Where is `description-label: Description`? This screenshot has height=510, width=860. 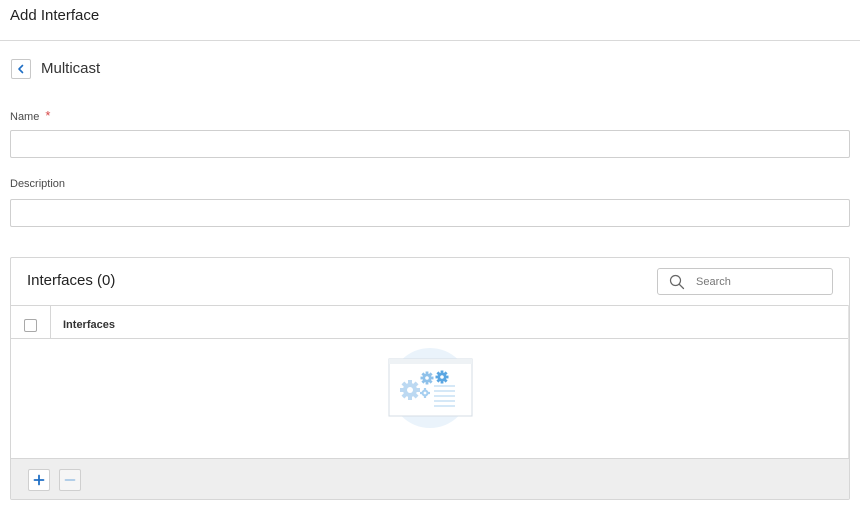
description-label: Description is located at coordinates (38, 184).